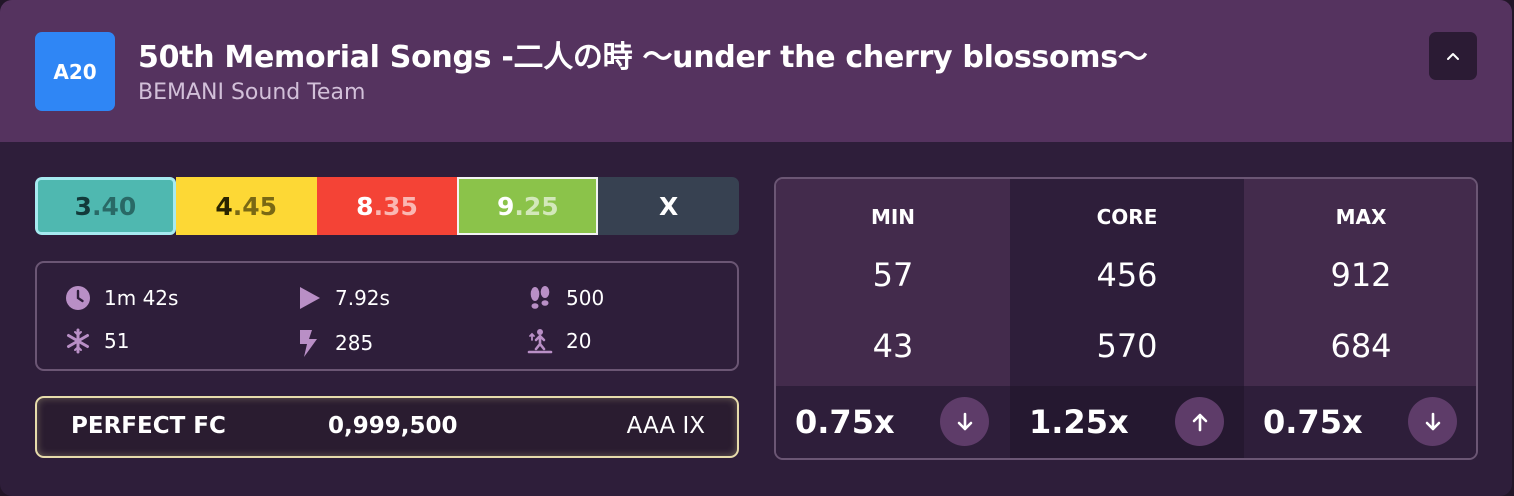  I want to click on stat-first-note: 7.92s, so click(343, 298).